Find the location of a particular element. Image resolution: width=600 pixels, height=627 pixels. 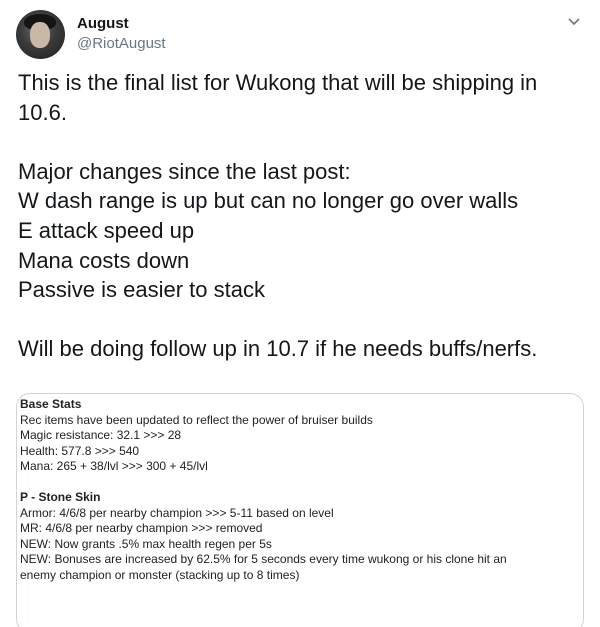

section-heading: Base Stats is located at coordinates (51, 404).